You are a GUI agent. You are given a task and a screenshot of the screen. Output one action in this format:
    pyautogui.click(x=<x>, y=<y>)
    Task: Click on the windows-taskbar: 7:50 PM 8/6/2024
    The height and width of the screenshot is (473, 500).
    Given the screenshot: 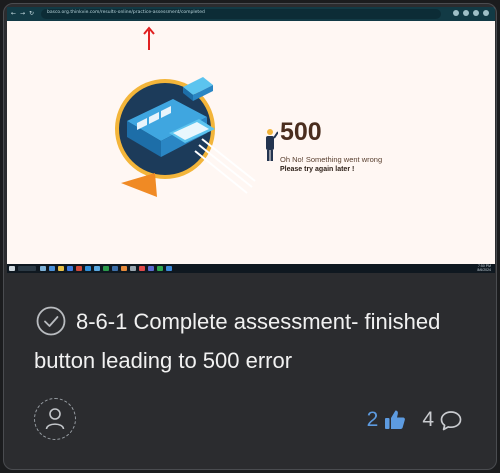 What is the action you would take?
    pyautogui.click(x=251, y=268)
    